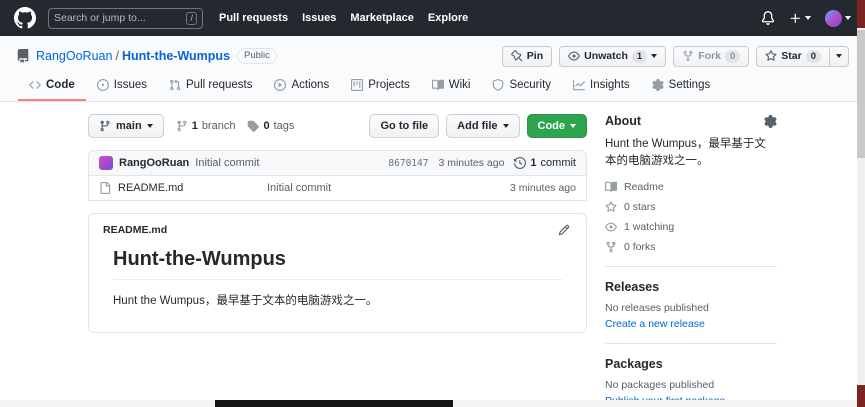 This screenshot has width=865, height=407. Describe the element at coordinates (382, 18) in the screenshot. I see `nav-marketplace: Marketplace` at that location.